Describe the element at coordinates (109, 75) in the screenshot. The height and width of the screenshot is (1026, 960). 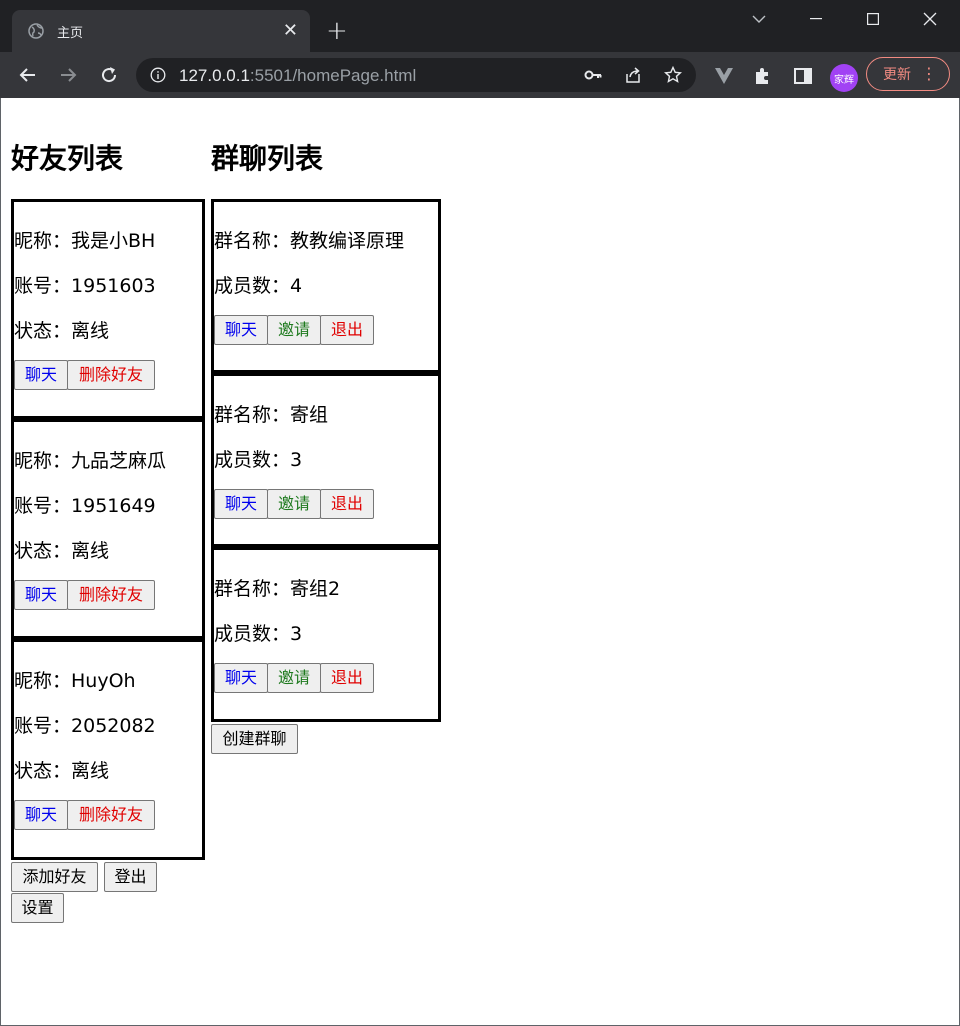
I see `reload-icon` at that location.